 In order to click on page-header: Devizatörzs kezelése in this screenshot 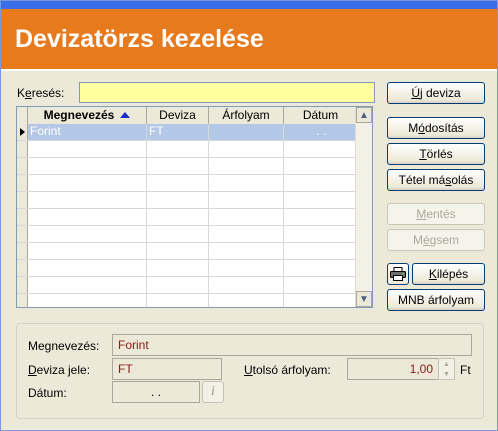, I will do `click(249, 40)`.